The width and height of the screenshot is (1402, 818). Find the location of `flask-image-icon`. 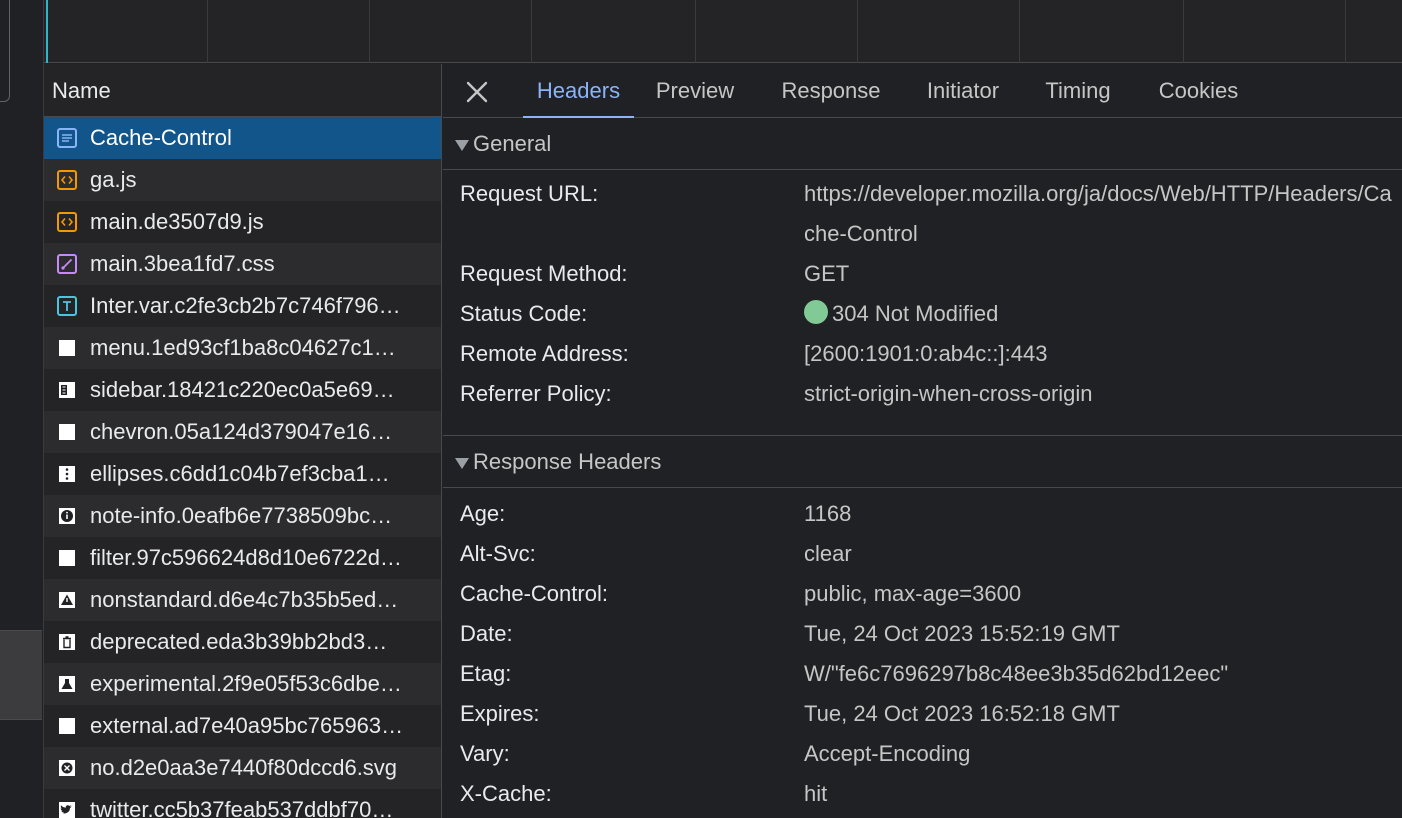

flask-image-icon is located at coordinates (67, 684).